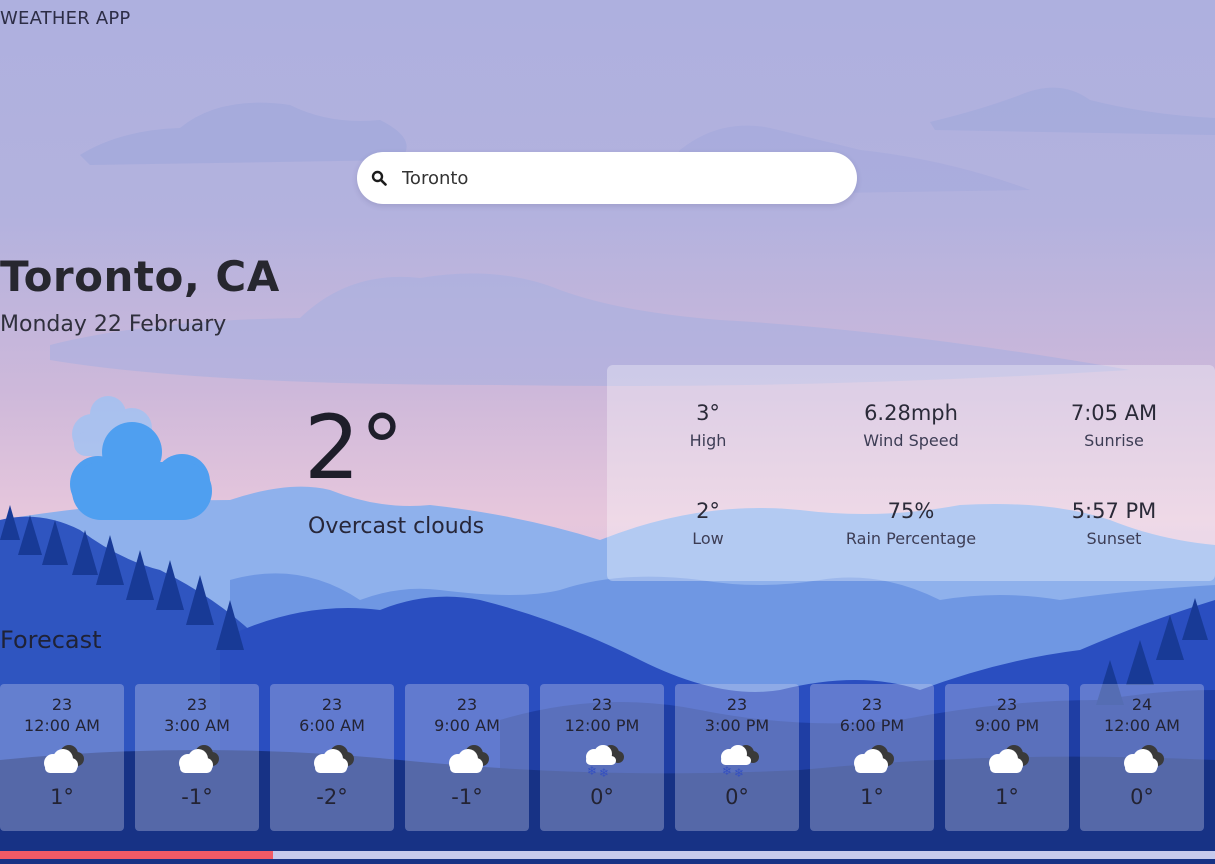 This screenshot has width=1215, height=864. I want to click on stat-label: Wind Speed, so click(911, 440).